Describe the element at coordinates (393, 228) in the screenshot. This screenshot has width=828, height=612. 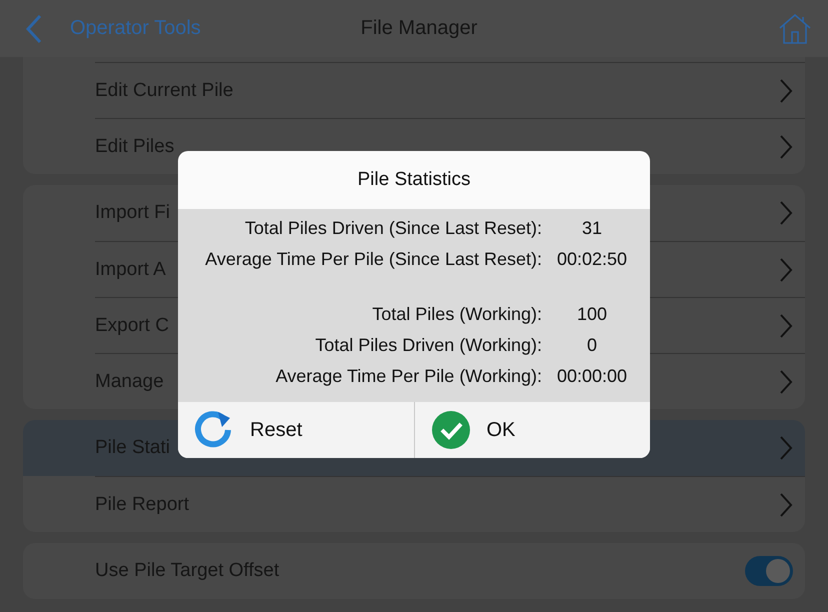
I see `stat-label: Total Piles Driven (Since Last Reset):` at that location.